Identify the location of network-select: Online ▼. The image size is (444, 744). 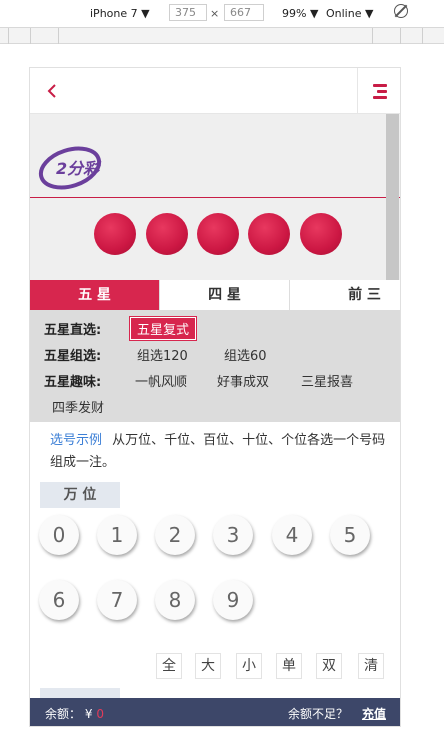
(349, 13).